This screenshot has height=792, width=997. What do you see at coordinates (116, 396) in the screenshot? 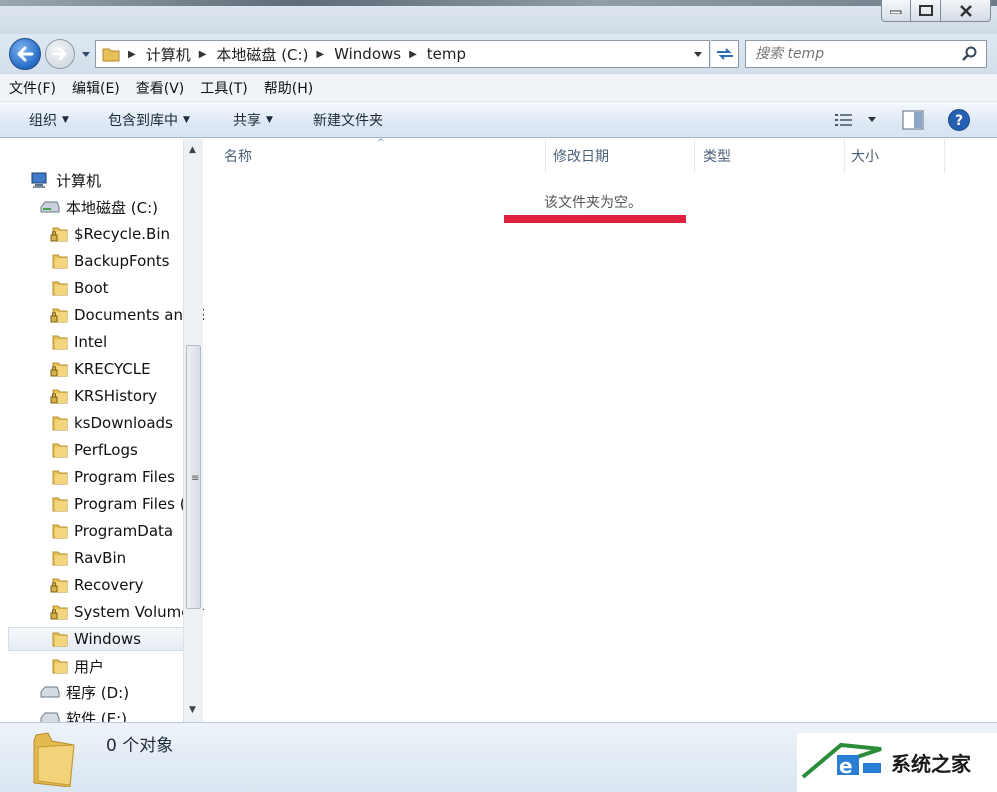
I see `tree-item-label: KRSHistory` at bounding box center [116, 396].